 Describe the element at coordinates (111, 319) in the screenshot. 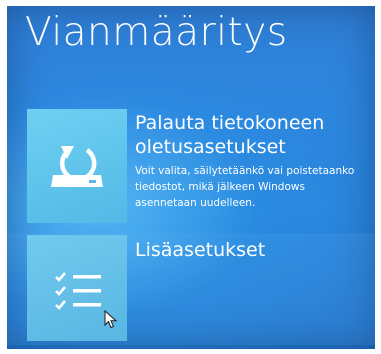

I see `mouse-pointer-icon` at that location.